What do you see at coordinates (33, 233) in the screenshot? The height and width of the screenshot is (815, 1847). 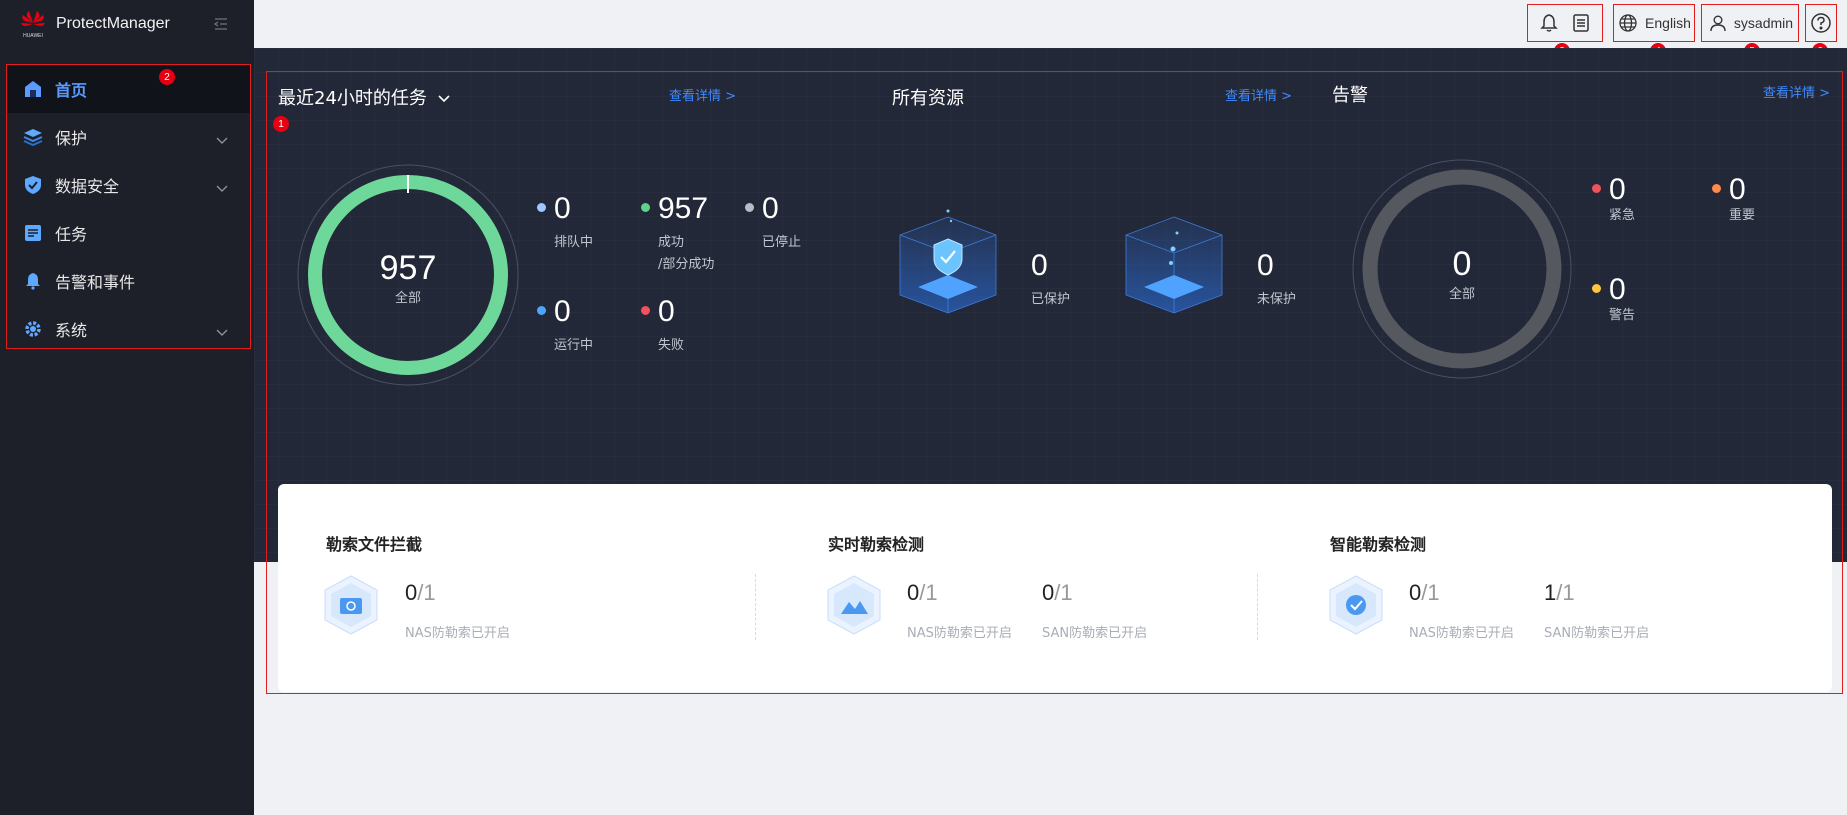 I see `task-list-icon` at bounding box center [33, 233].